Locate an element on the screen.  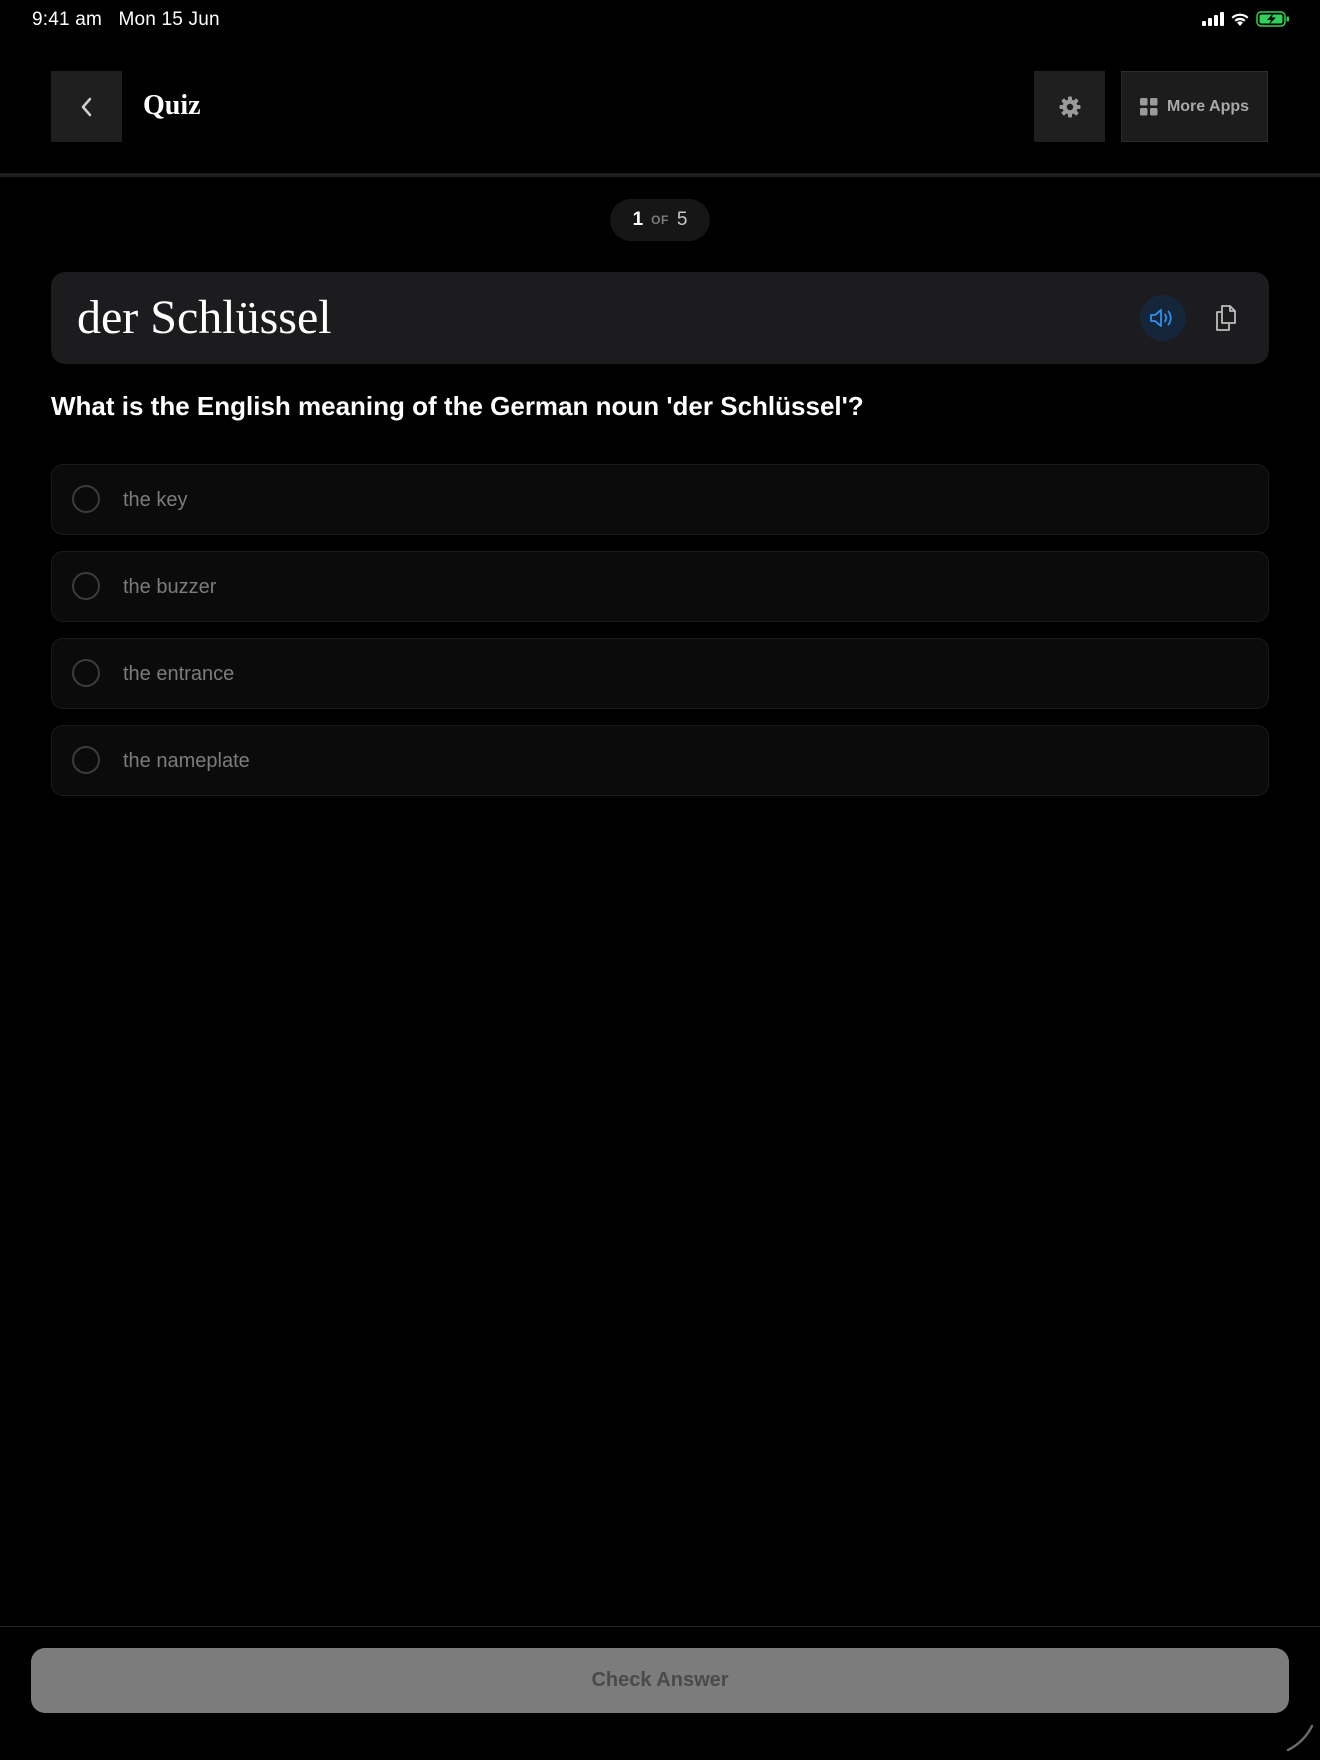
check-answer-label: Check Answer is located at coordinates (660, 1680).